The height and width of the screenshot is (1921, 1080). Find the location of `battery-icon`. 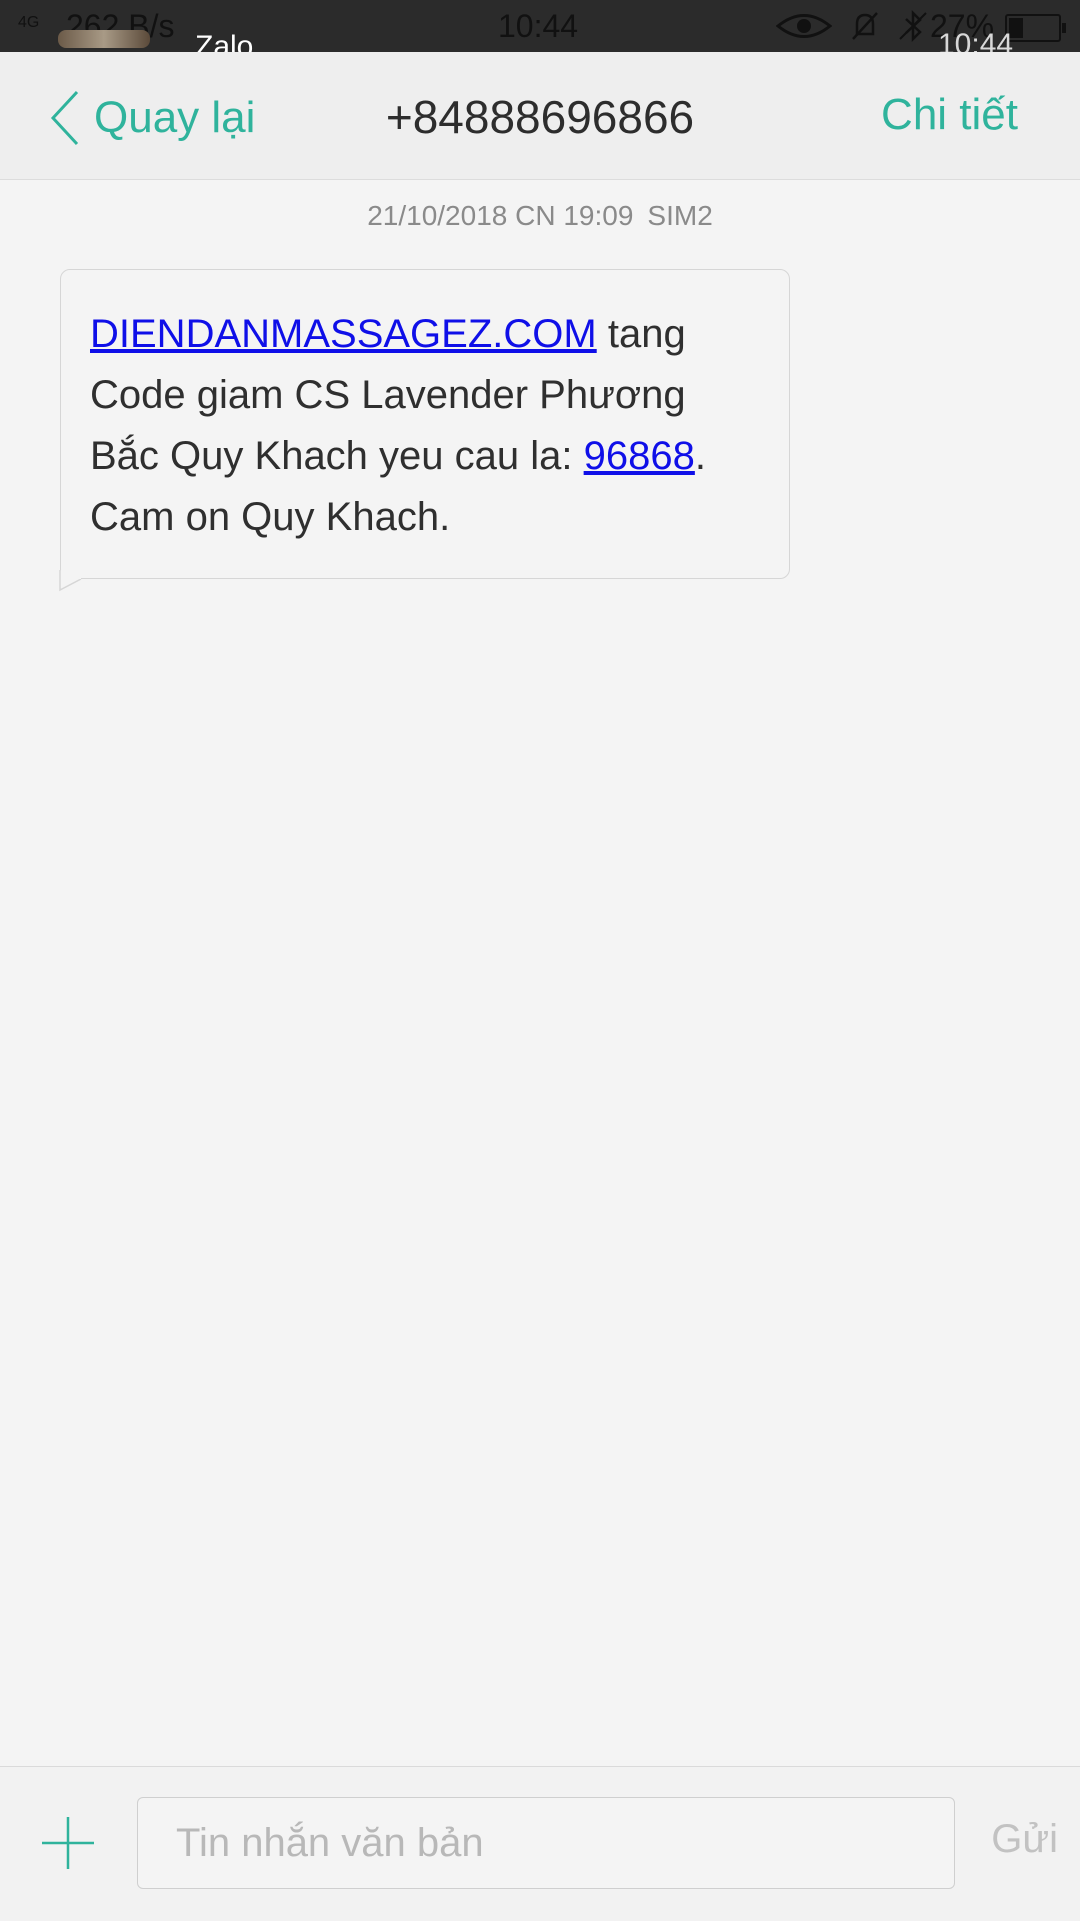

battery-icon is located at coordinates (1035, 28).